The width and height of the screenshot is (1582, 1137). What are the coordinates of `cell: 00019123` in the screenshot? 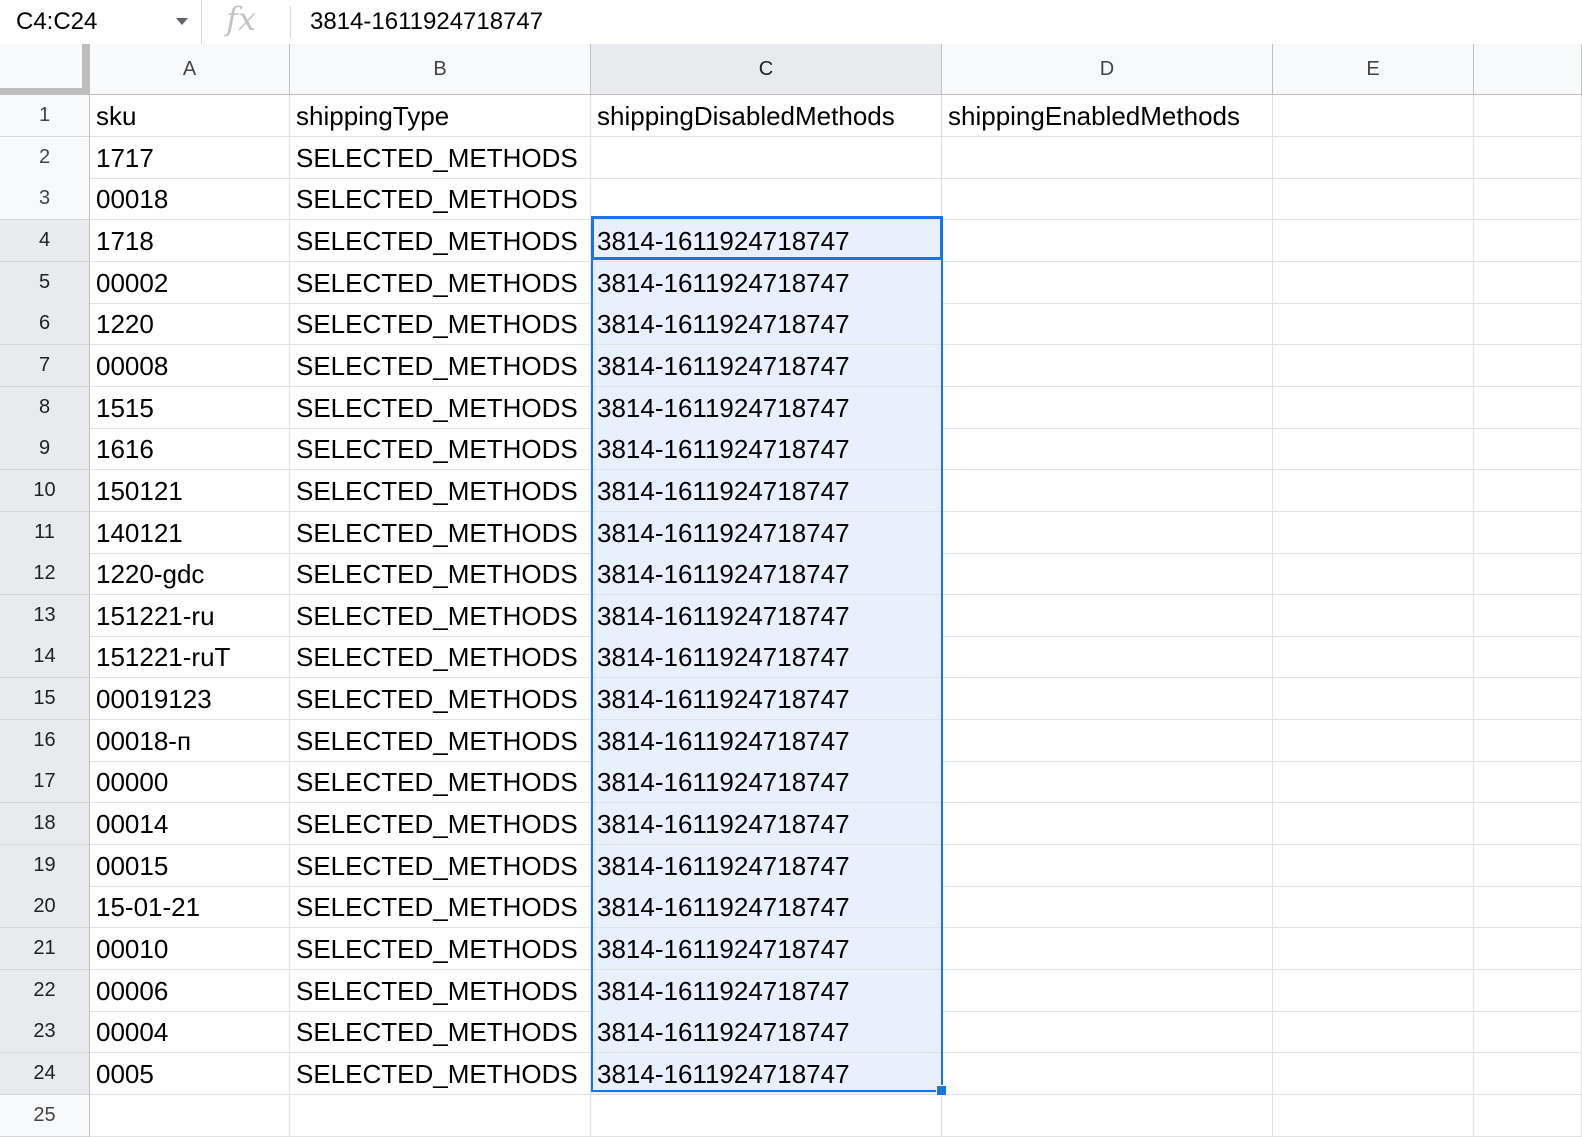 It's located at (190, 699).